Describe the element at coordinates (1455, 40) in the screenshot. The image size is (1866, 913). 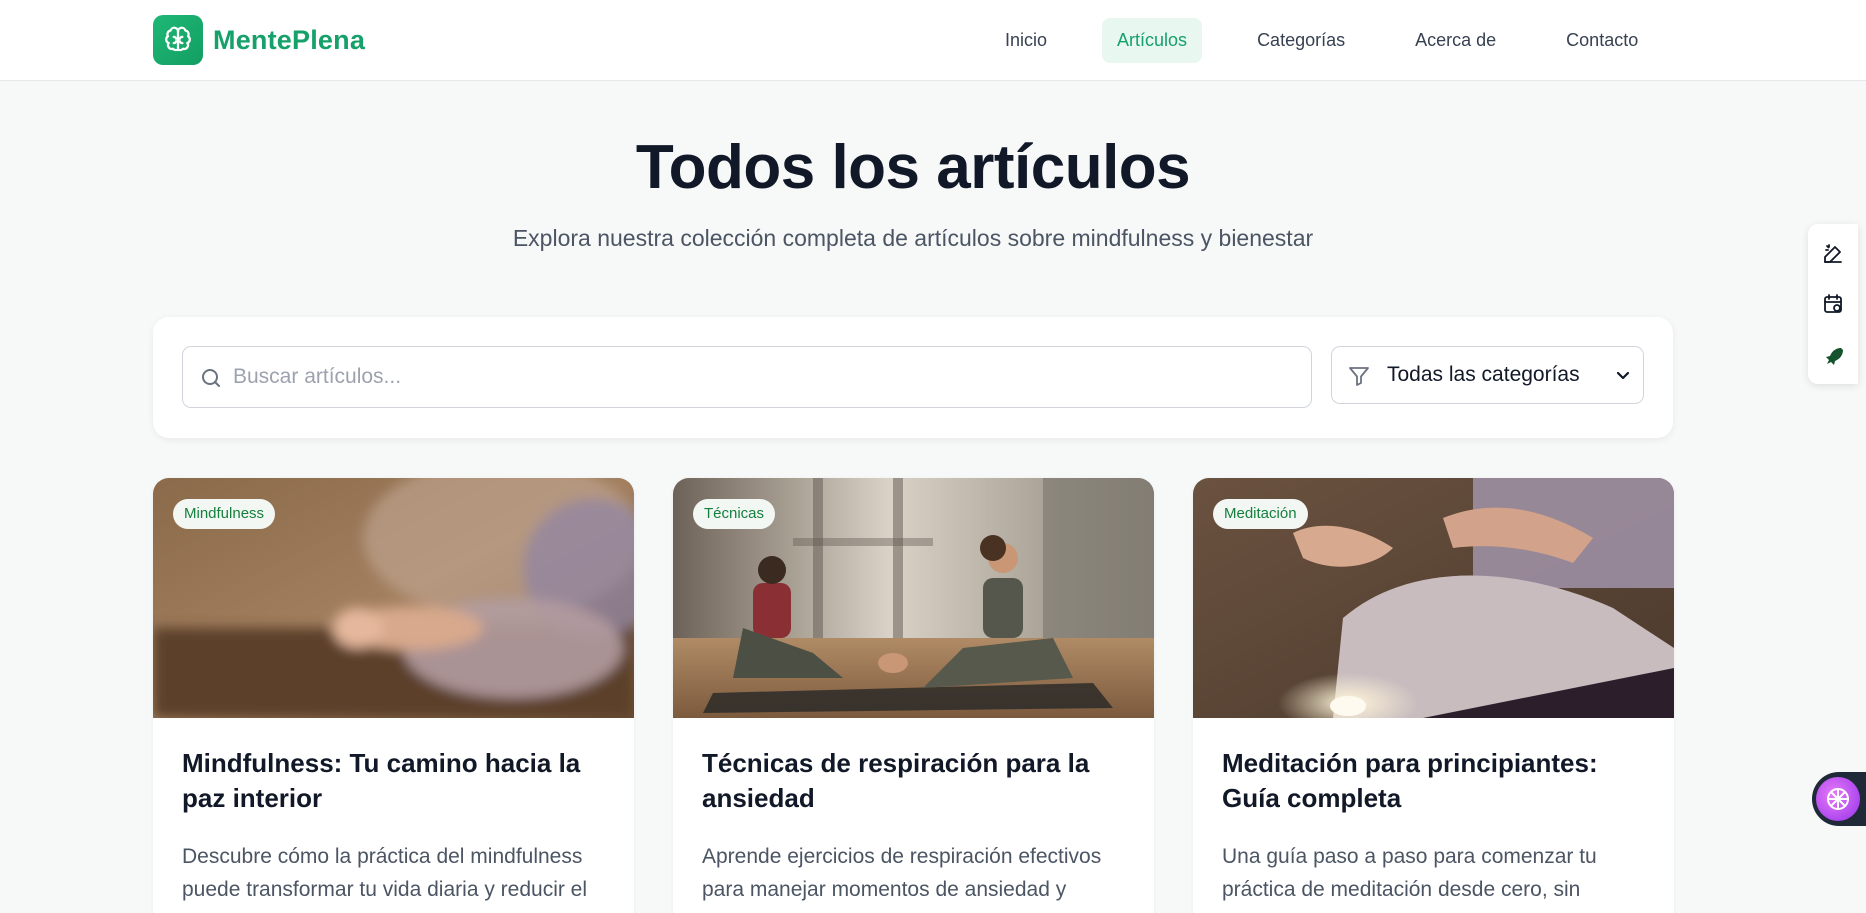
I see `nav-item-acerca-de: Acerca de` at that location.